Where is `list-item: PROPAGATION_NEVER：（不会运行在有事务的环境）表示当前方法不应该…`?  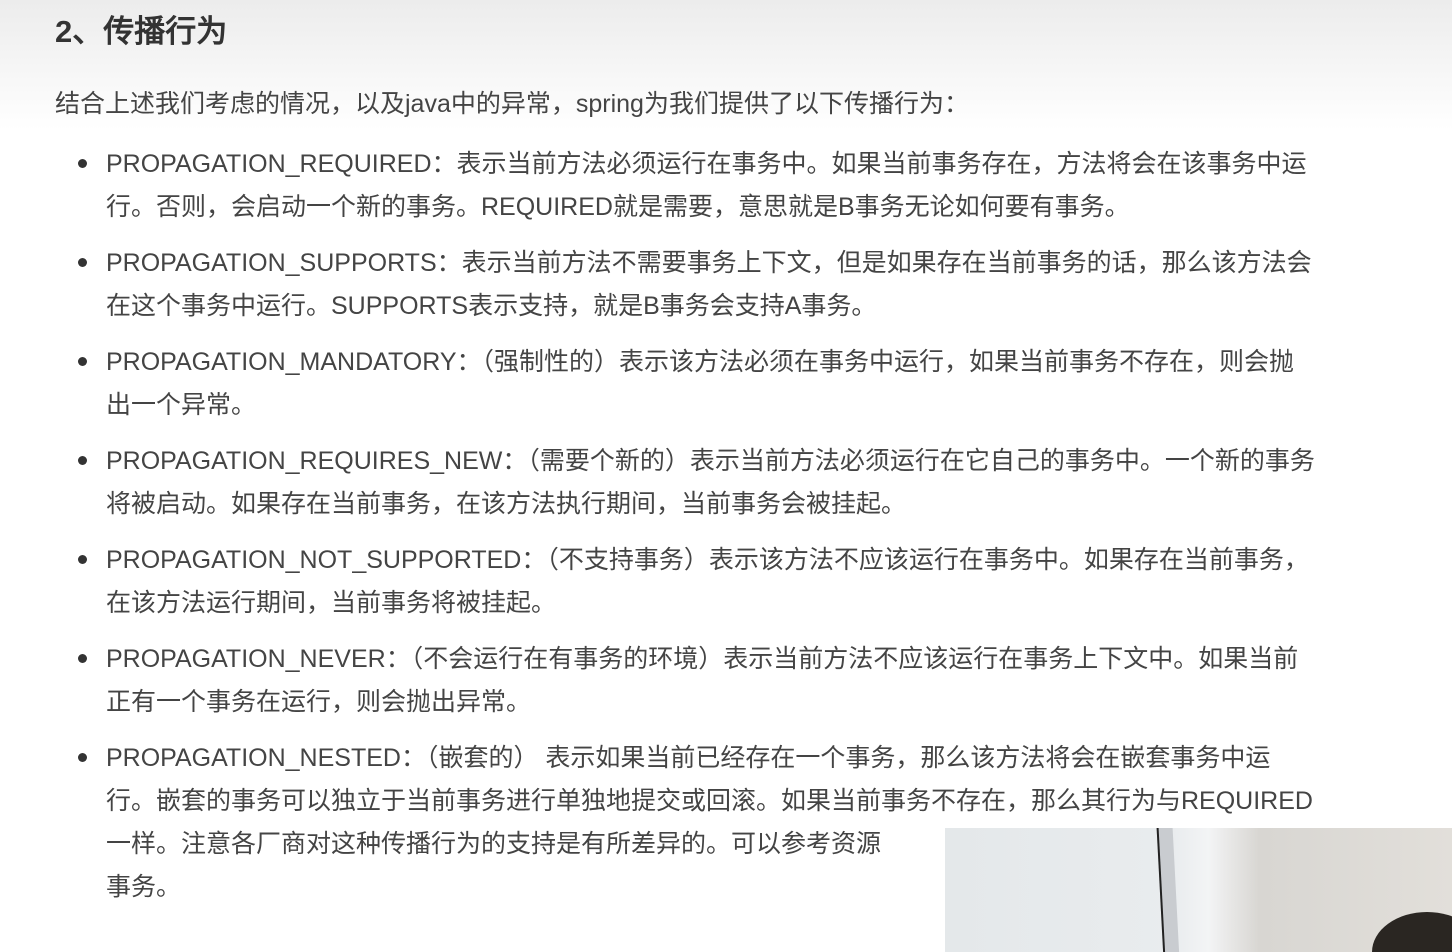
list-item: PROPAGATION_NEVER：（不会运行在有事务的环境）表示当前方法不应该… is located at coordinates (657, 681).